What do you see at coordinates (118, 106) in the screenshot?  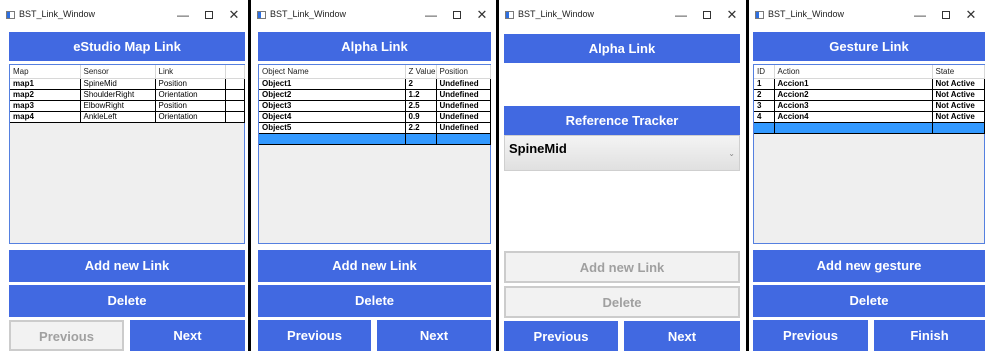 I see `cell-sensor: ElbowRight` at bounding box center [118, 106].